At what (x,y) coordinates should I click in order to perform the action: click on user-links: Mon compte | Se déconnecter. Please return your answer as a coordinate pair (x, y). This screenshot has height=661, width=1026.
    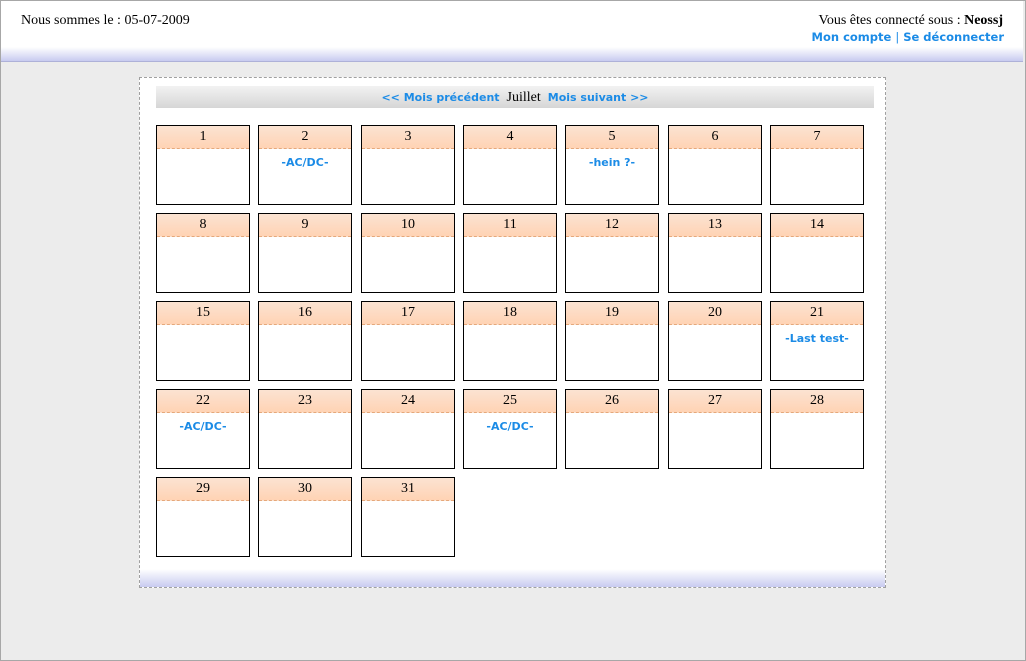
    Looking at the image, I should click on (908, 37).